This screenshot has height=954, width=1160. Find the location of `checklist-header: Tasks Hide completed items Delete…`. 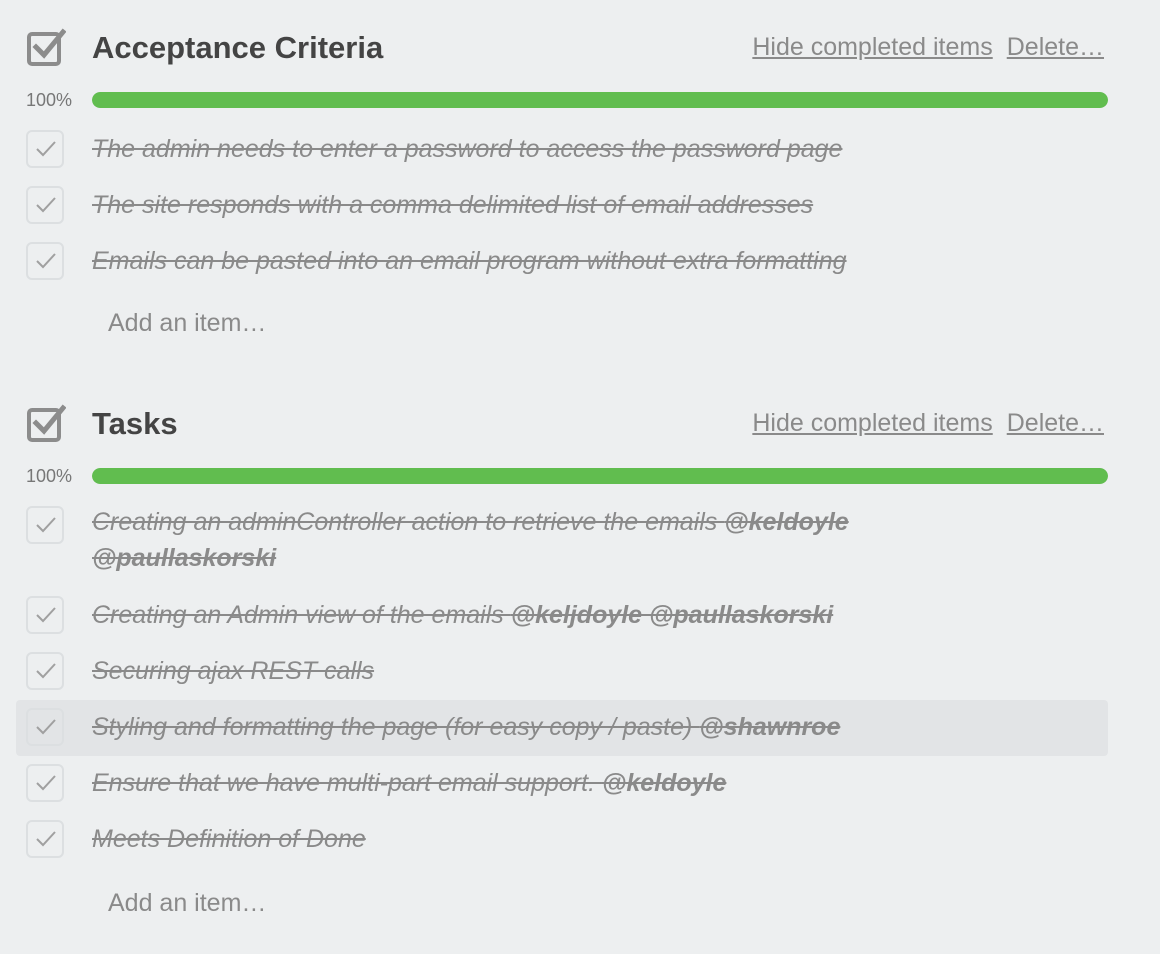

checklist-header: Tasks Hide completed items Delete… is located at coordinates (580, 409).